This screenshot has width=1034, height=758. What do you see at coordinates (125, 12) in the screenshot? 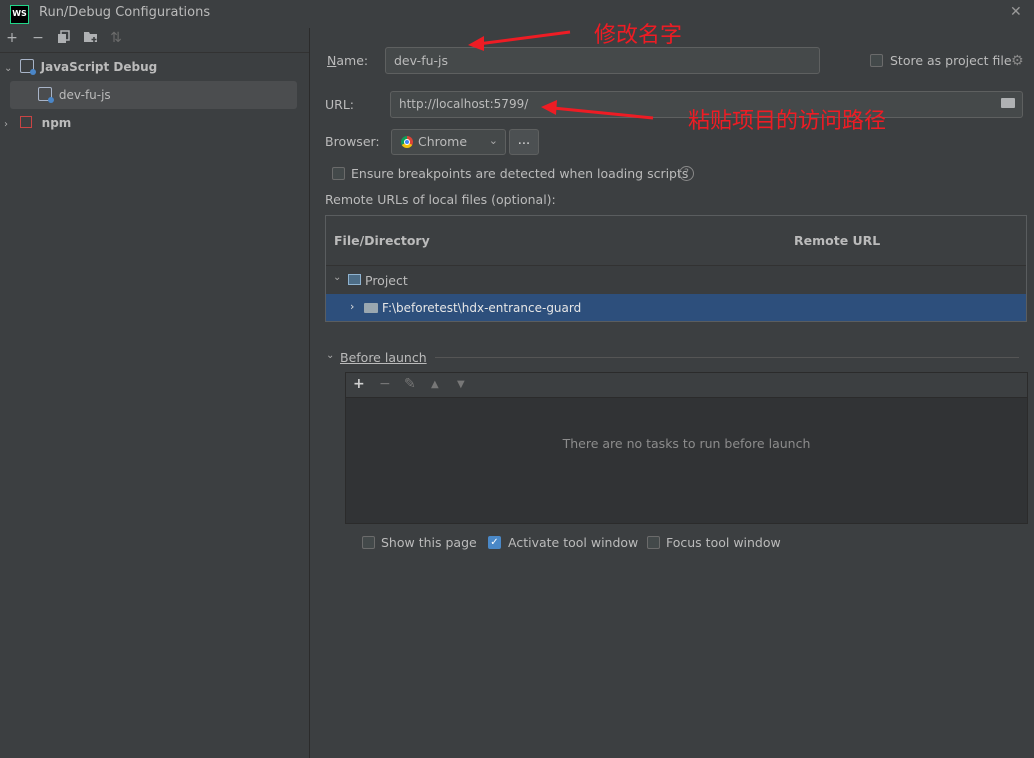
I see `window-title: Run/Debug Configurations` at bounding box center [125, 12].